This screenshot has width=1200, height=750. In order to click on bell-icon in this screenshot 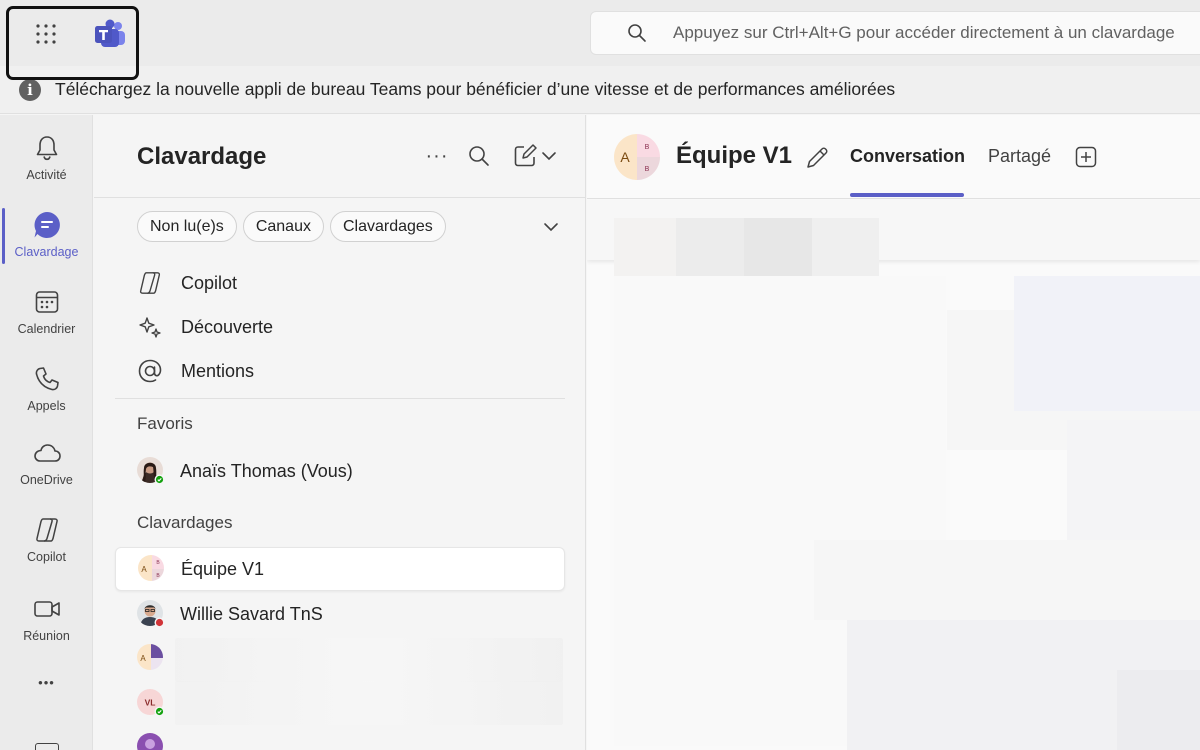, I will do `click(47, 148)`.